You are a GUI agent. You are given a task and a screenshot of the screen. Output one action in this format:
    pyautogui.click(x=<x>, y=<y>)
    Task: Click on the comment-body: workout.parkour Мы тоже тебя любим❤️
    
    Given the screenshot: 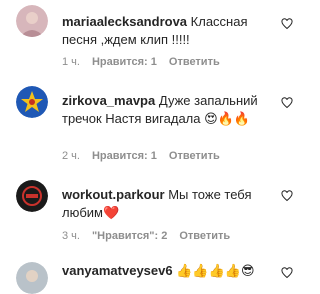 What is the action you would take?
    pyautogui.click(x=167, y=204)
    